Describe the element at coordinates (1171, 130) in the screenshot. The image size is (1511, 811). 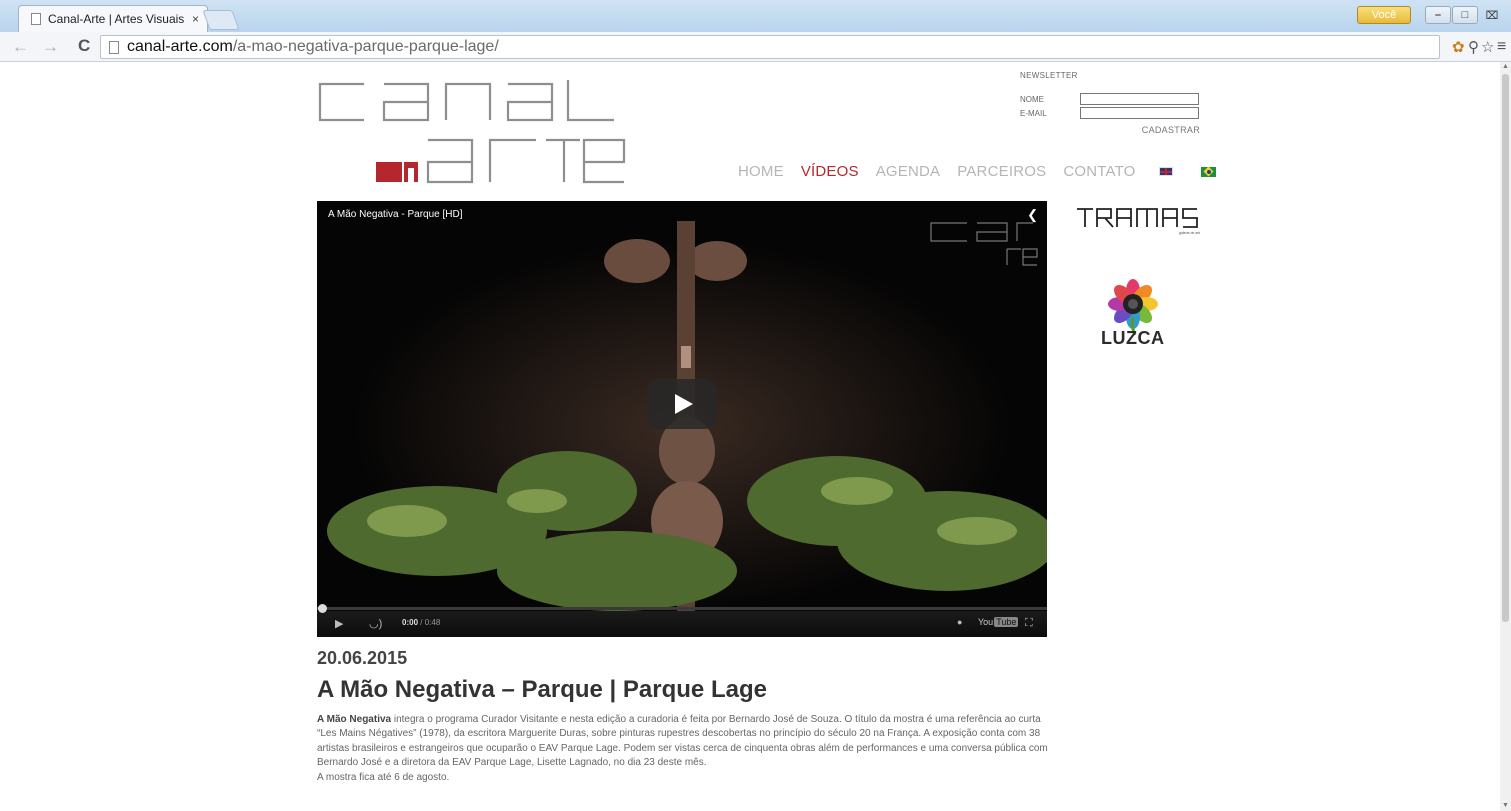
I see `cadastrar-button: CADASTRAR` at that location.